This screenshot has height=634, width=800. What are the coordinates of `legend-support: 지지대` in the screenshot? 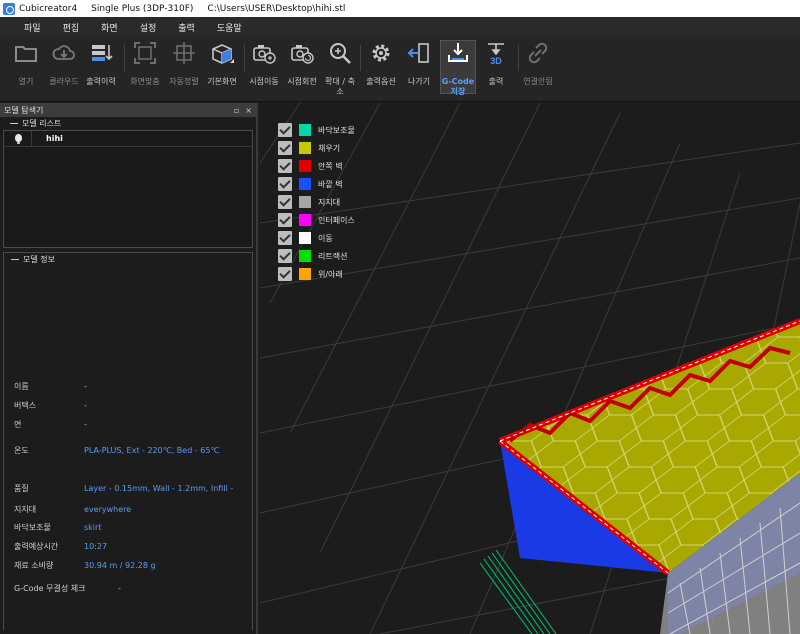 It's located at (316, 202).